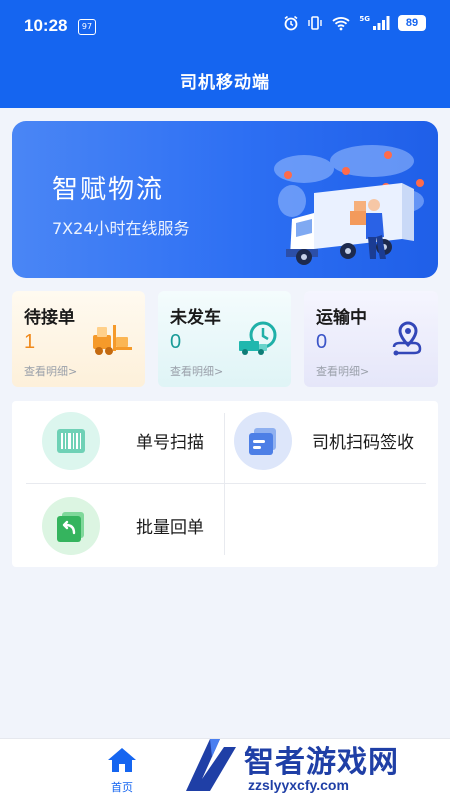  Describe the element at coordinates (170, 443) in the screenshot. I see `action-label: 单号扫描` at that location.